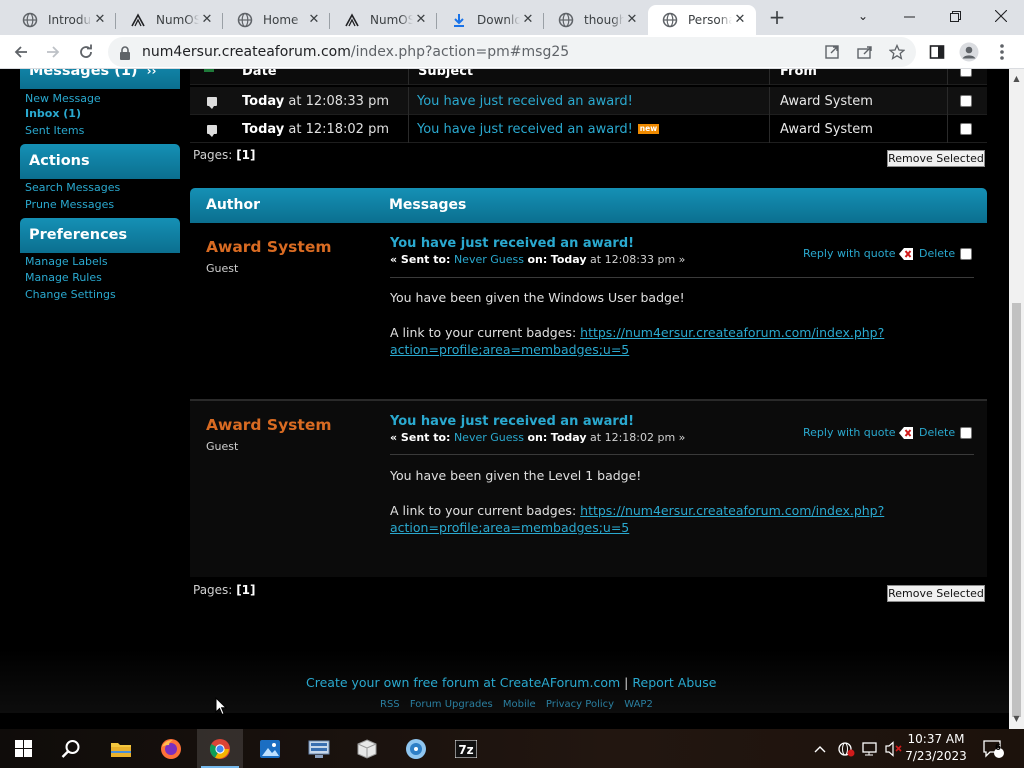 The width and height of the screenshot is (1024, 768). Describe the element at coordinates (519, 704) in the screenshot. I see `mobile-link: Mobile` at that location.